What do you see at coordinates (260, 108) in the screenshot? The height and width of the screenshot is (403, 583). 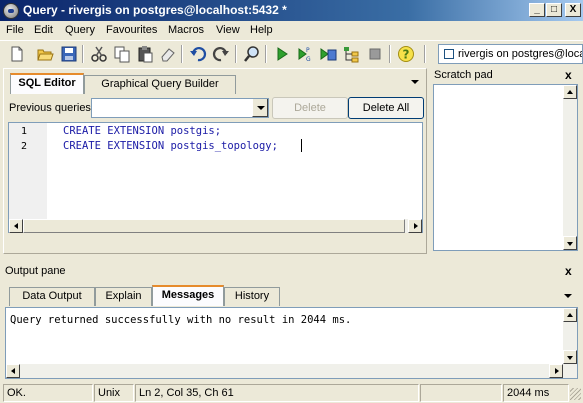 I see `chevron-down-icon` at bounding box center [260, 108].